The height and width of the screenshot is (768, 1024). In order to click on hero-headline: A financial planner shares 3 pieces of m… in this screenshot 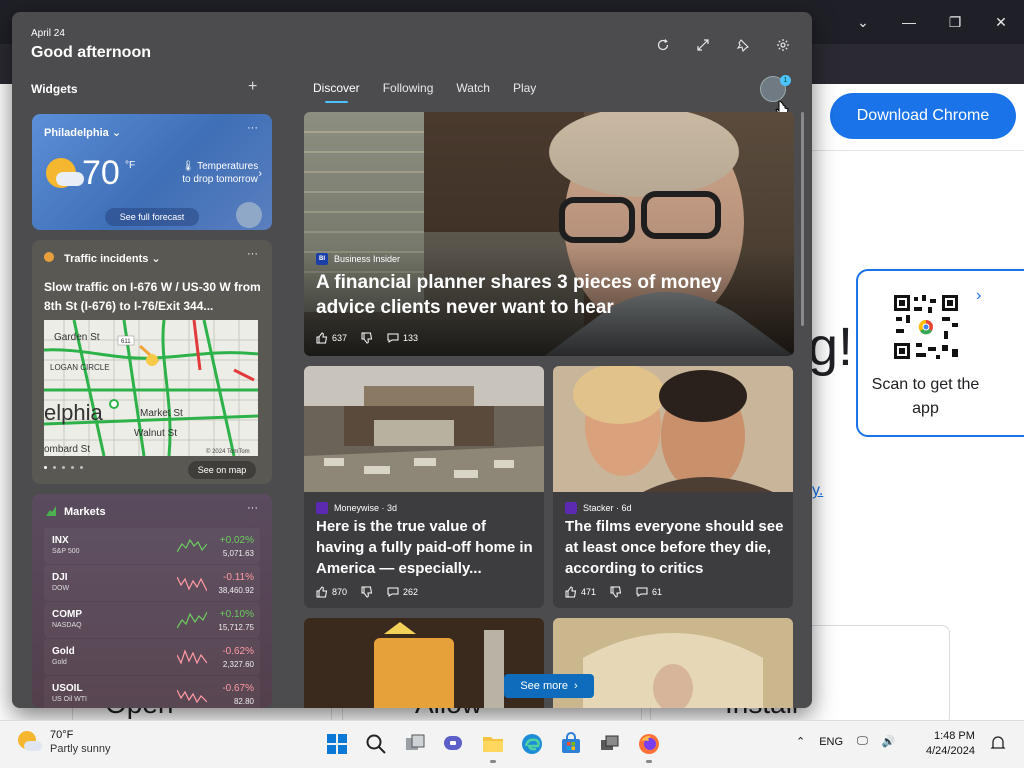, I will do `click(546, 295)`.